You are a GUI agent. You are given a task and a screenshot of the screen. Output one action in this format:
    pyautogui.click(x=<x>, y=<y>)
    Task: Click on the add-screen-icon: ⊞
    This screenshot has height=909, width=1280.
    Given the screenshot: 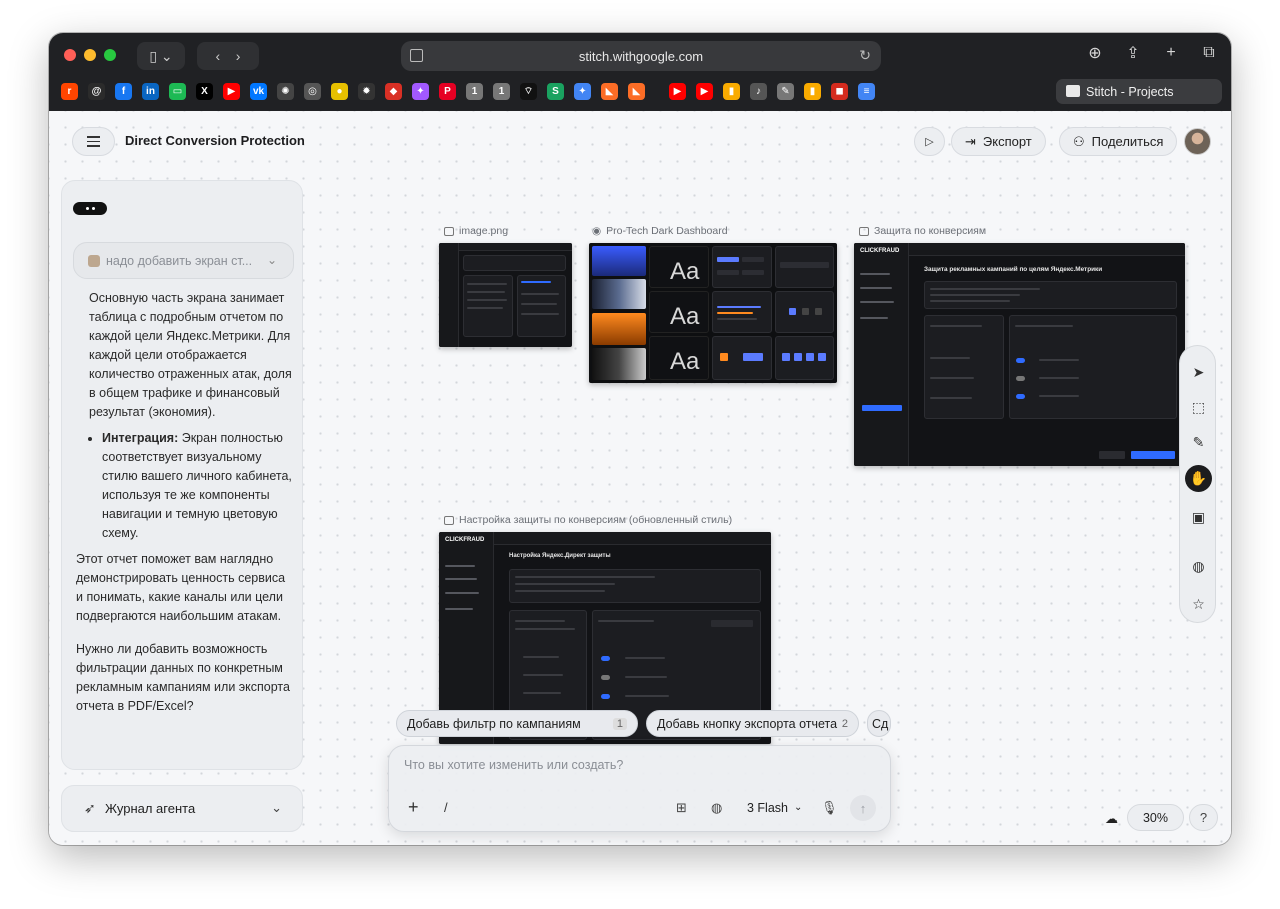 What is the action you would take?
    pyautogui.click(x=681, y=808)
    